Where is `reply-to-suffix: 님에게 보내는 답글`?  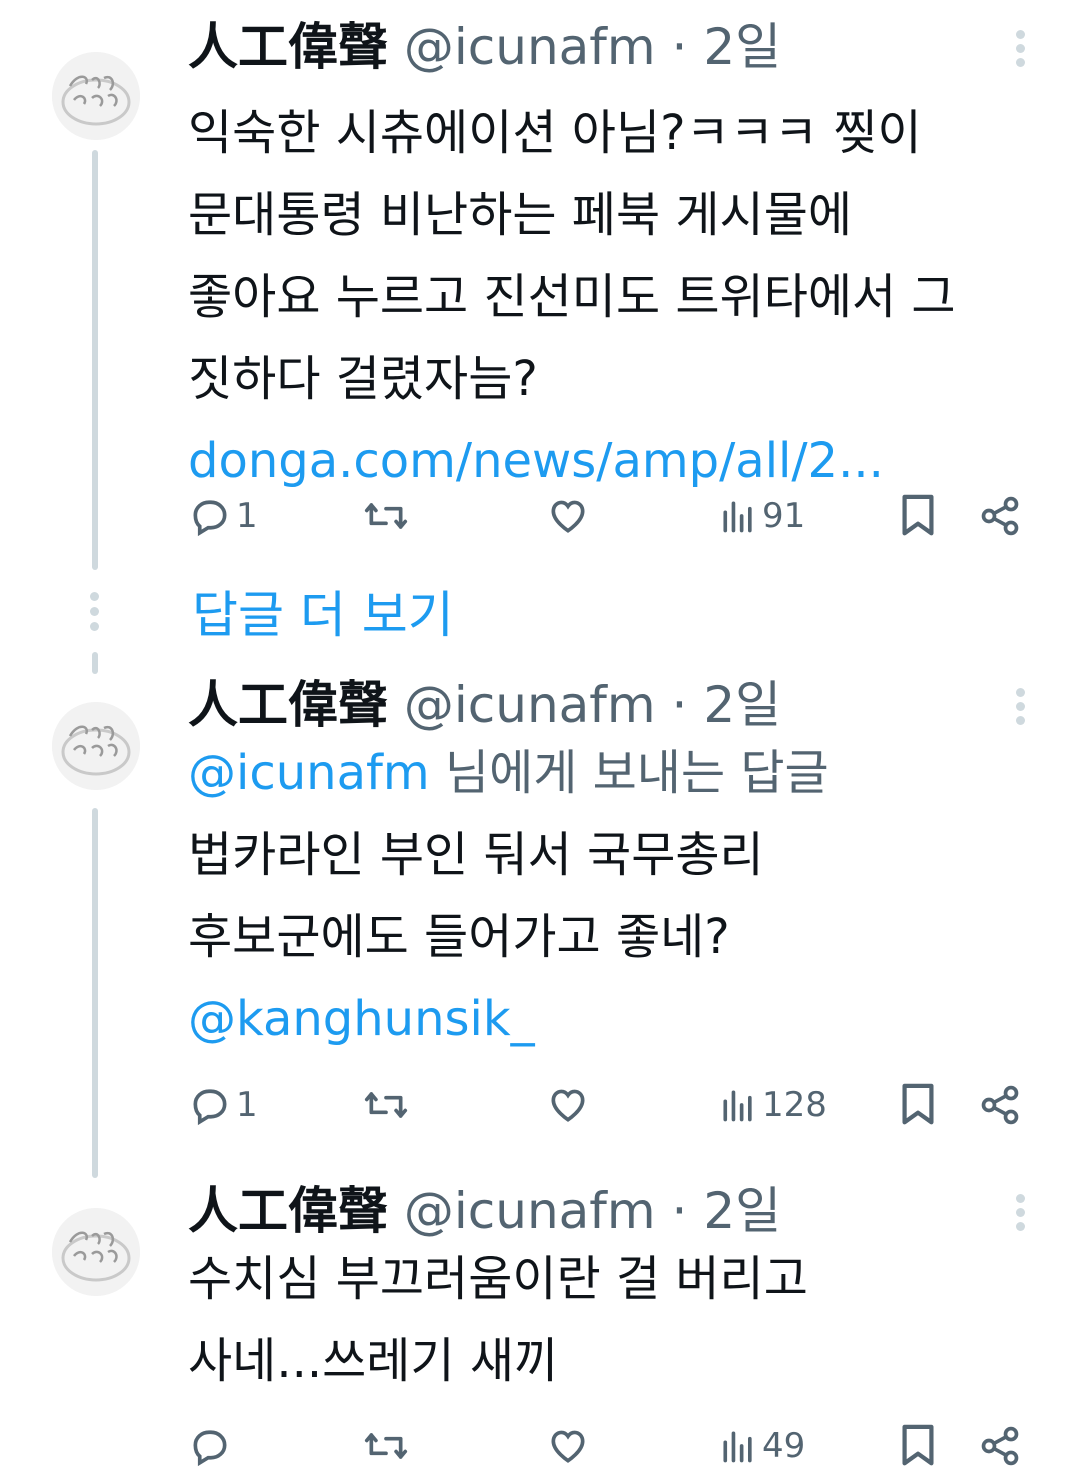
reply-to-suffix: 님에게 보내는 답글 is located at coordinates (636, 773).